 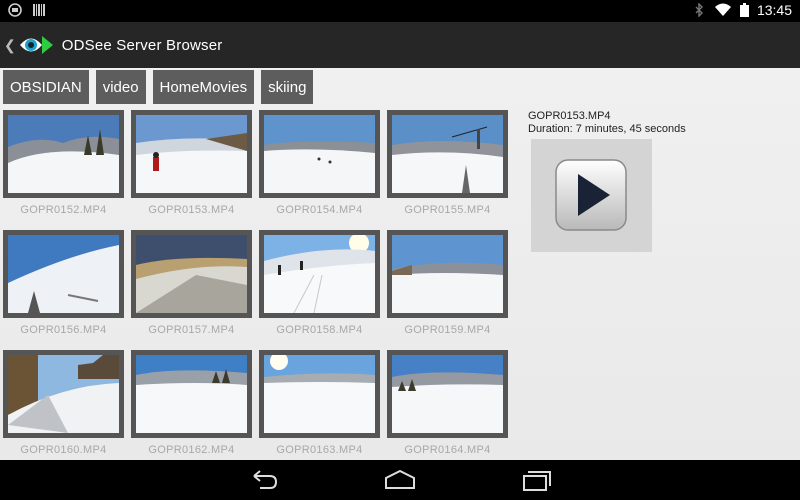 I want to click on file-name: GOPR0160.MP4, so click(x=63, y=450).